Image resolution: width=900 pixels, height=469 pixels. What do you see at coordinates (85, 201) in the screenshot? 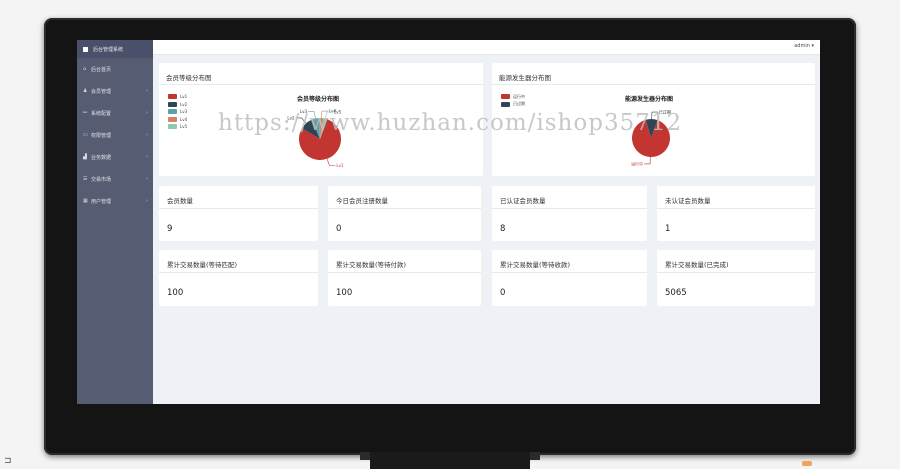
I see `grid-icon: ▦` at bounding box center [85, 201].